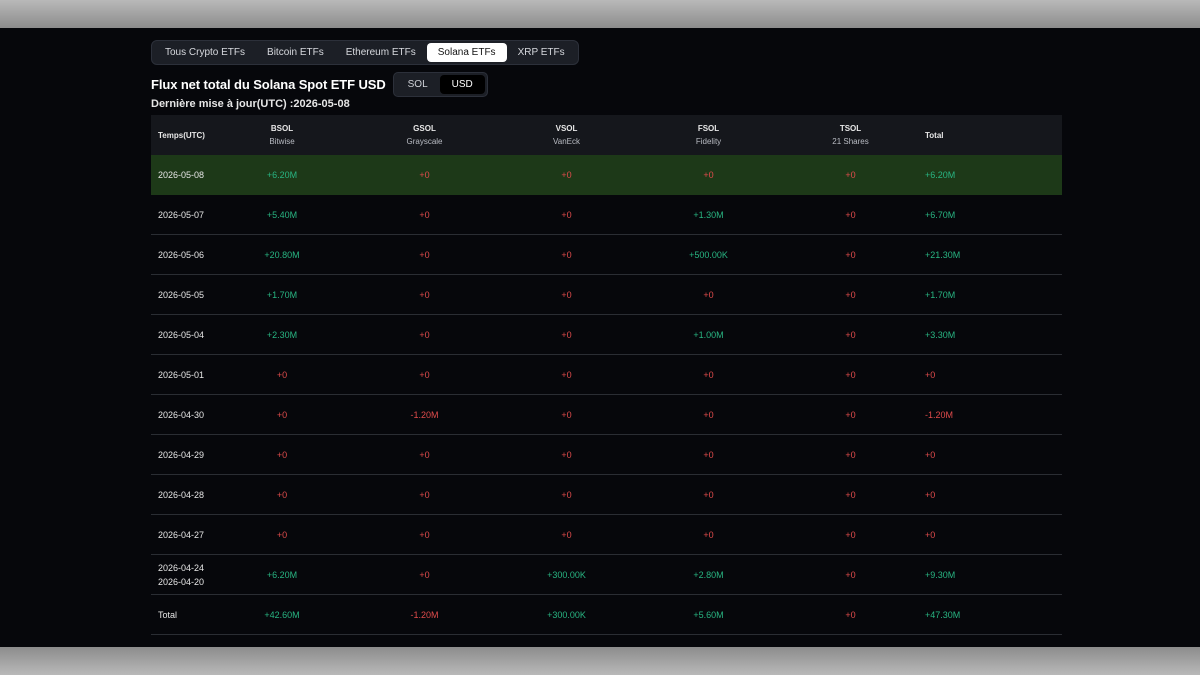 This screenshot has width=1200, height=675. What do you see at coordinates (424, 128) in the screenshot?
I see `header-code: GSOL` at bounding box center [424, 128].